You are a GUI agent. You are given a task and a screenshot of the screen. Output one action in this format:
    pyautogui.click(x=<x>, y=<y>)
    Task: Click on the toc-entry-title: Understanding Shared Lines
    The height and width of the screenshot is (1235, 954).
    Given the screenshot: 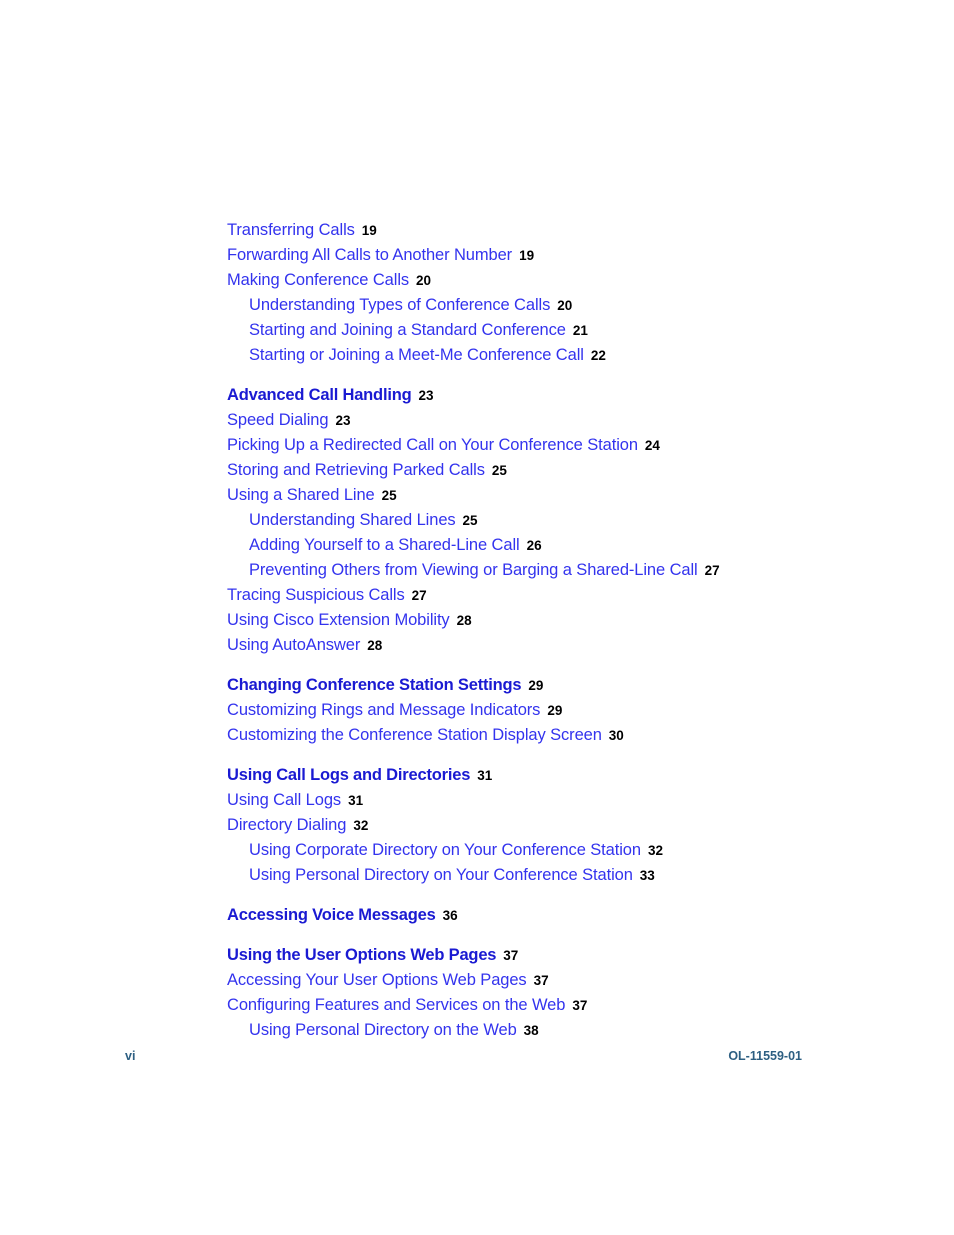 What is the action you would take?
    pyautogui.click(x=352, y=520)
    